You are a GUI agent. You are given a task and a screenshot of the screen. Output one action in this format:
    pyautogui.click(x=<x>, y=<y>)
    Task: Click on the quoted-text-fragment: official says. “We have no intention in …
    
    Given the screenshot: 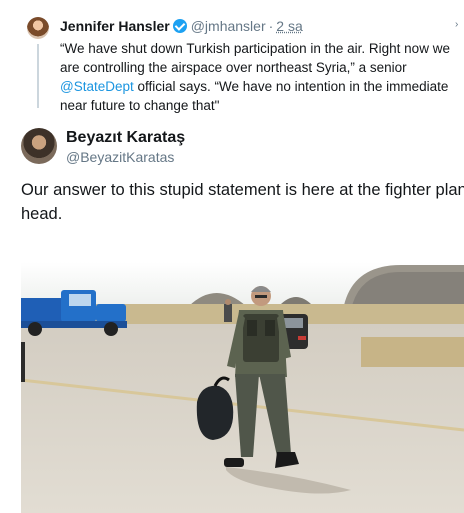 What is the action you would take?
    pyautogui.click(x=293, y=86)
    